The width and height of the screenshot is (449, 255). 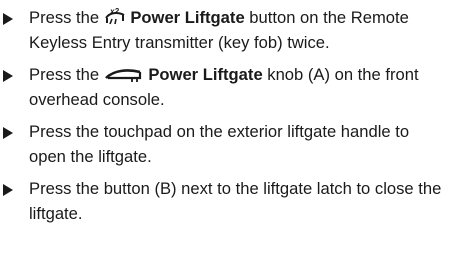 What do you see at coordinates (124, 75) in the screenshot?
I see `power-liftgate-icon` at bounding box center [124, 75].